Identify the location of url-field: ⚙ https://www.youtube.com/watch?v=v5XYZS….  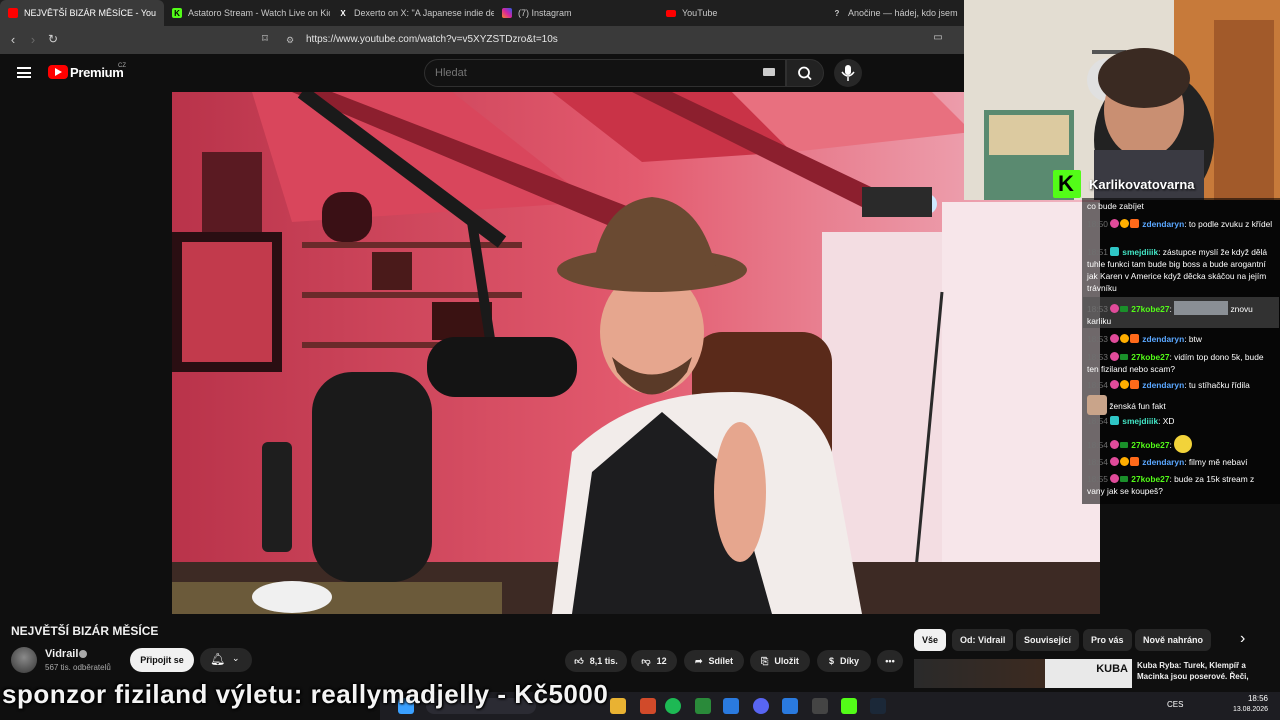
(616, 40).